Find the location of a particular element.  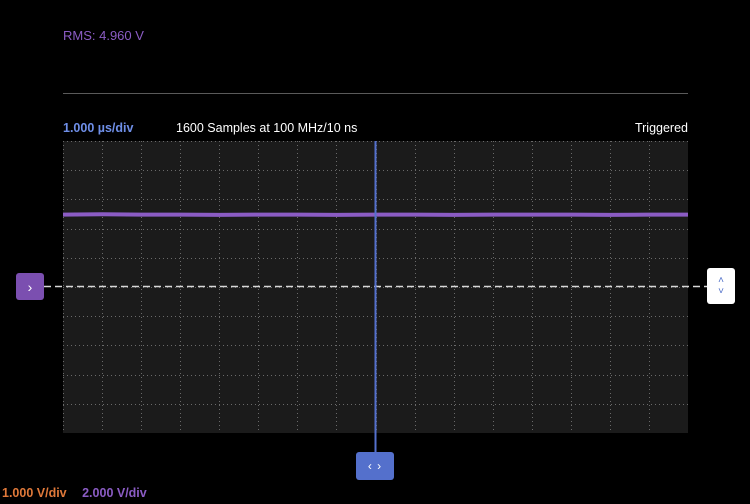

ch2-scale: 2.000 V/div is located at coordinates (114, 493).